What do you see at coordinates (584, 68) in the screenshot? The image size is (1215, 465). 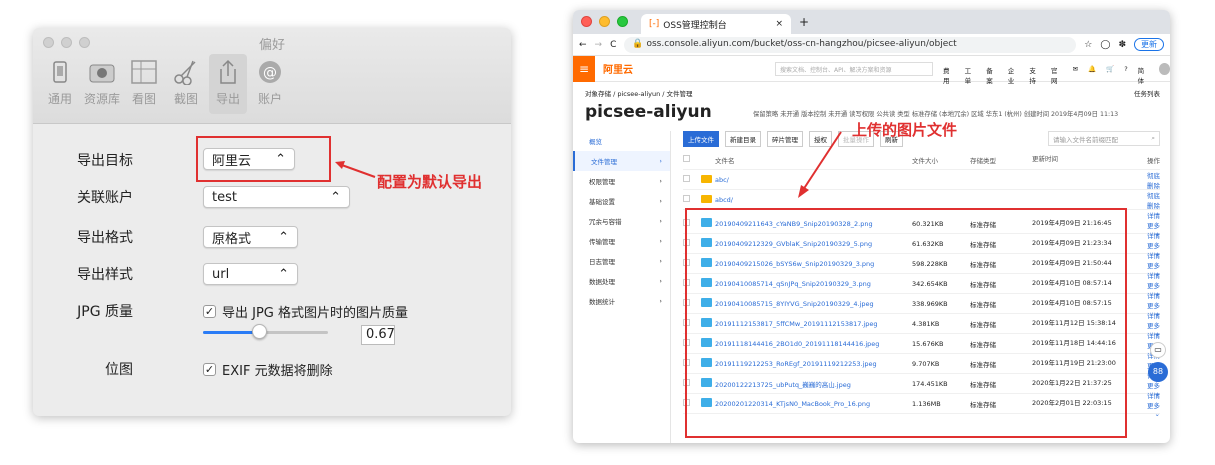 I see `menu-icon: ≡` at bounding box center [584, 68].